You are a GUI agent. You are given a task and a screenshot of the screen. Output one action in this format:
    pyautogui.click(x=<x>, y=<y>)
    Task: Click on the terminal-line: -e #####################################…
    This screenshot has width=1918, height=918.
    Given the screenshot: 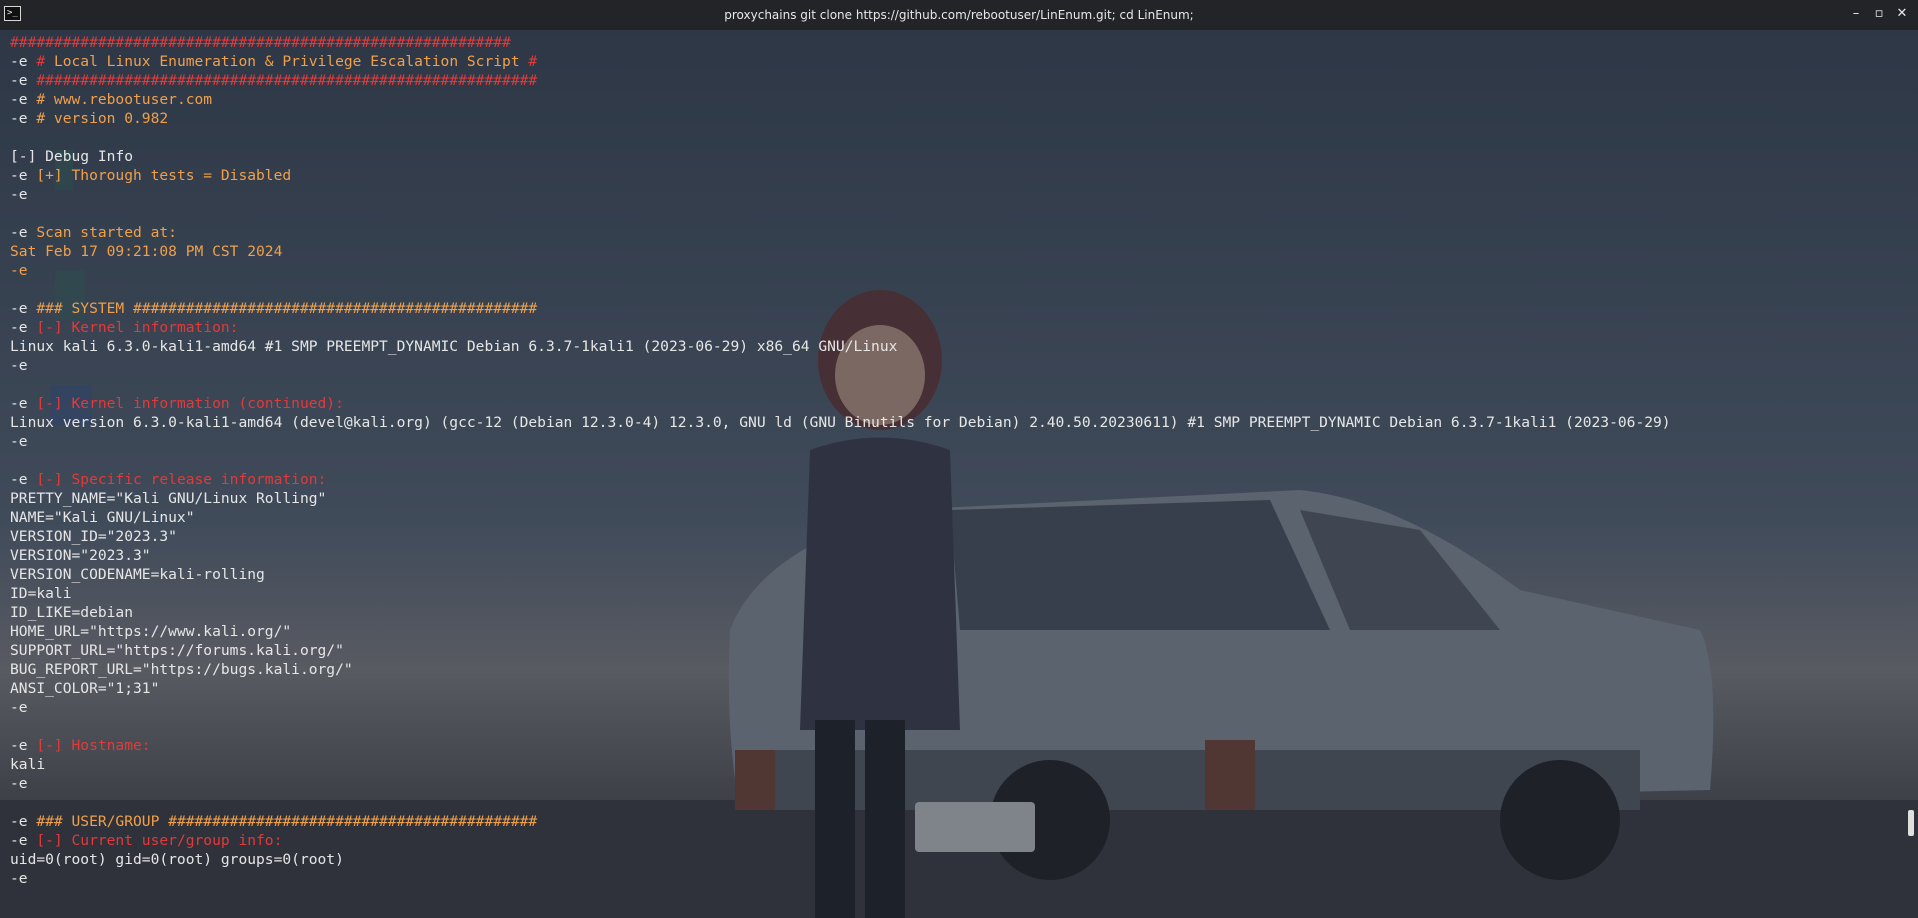 What is the action you would take?
    pyautogui.click(x=954, y=80)
    